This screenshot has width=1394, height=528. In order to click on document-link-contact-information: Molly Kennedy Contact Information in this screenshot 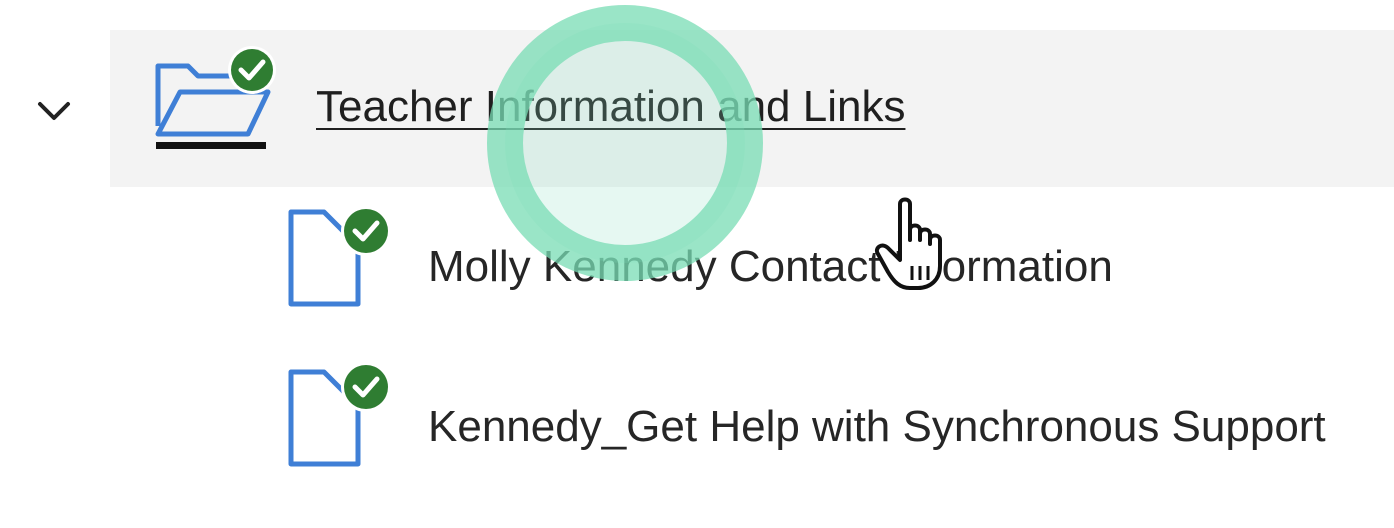, I will do `click(770, 267)`.